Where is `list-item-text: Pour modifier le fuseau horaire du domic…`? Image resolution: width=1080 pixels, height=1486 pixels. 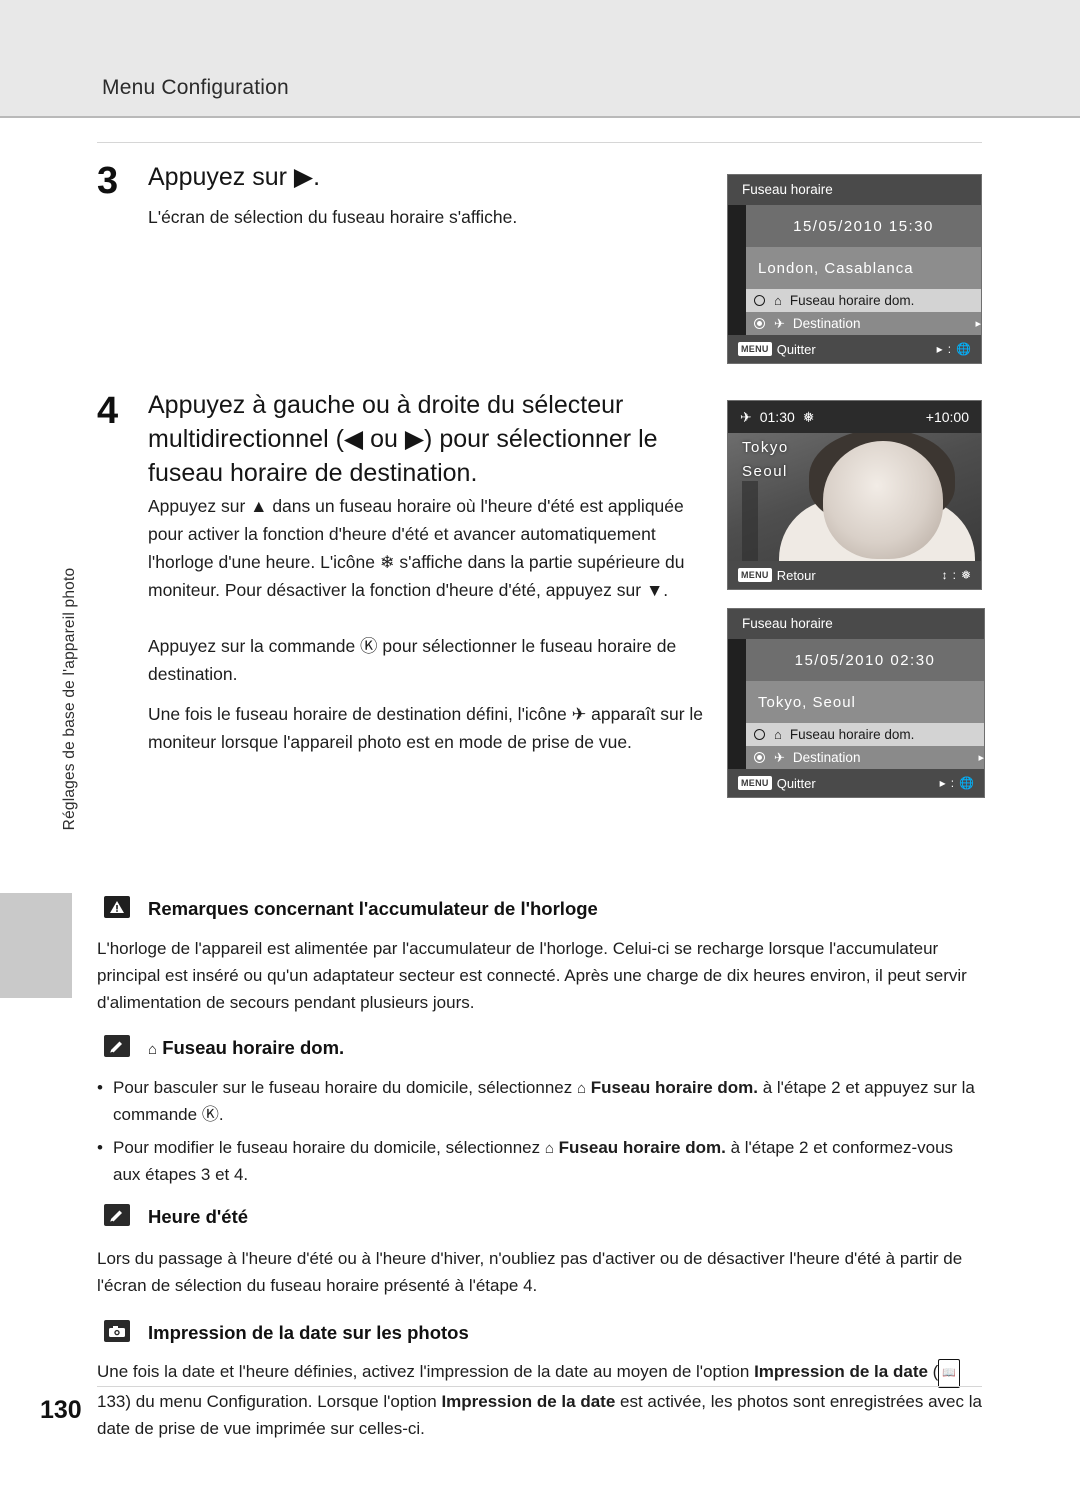 list-item-text: Pour modifier le fuseau horaire du domic… is located at coordinates (533, 1161).